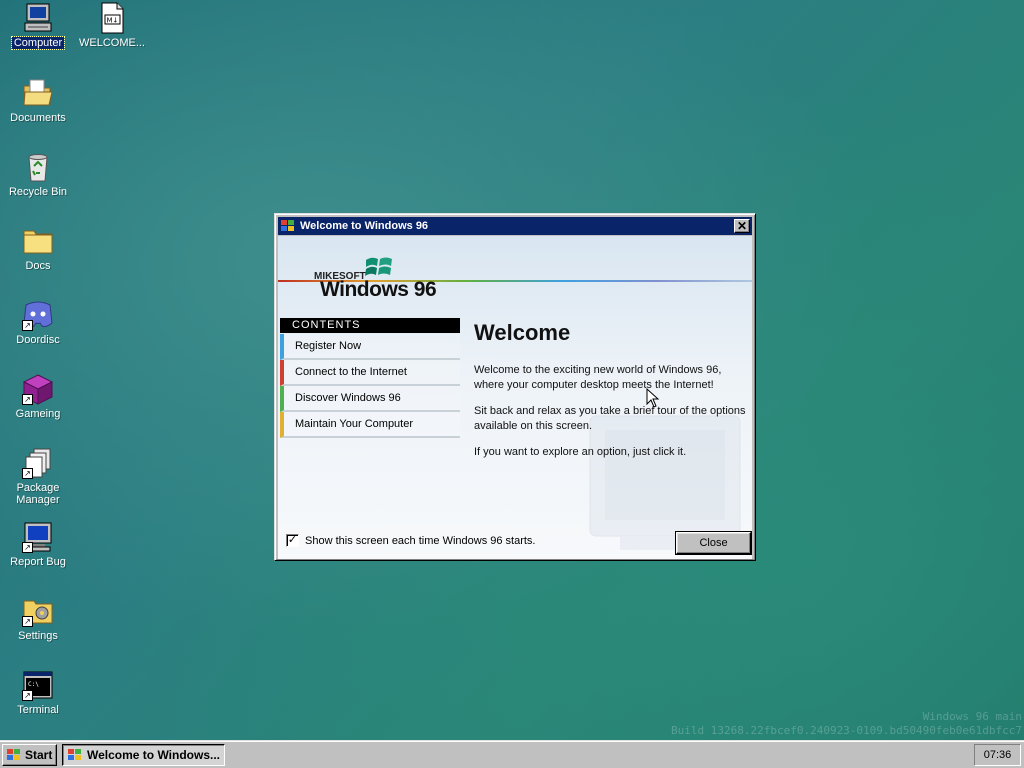  What do you see at coordinates (38, 611) in the screenshot?
I see `settings-folder-icon: ↗` at bounding box center [38, 611].